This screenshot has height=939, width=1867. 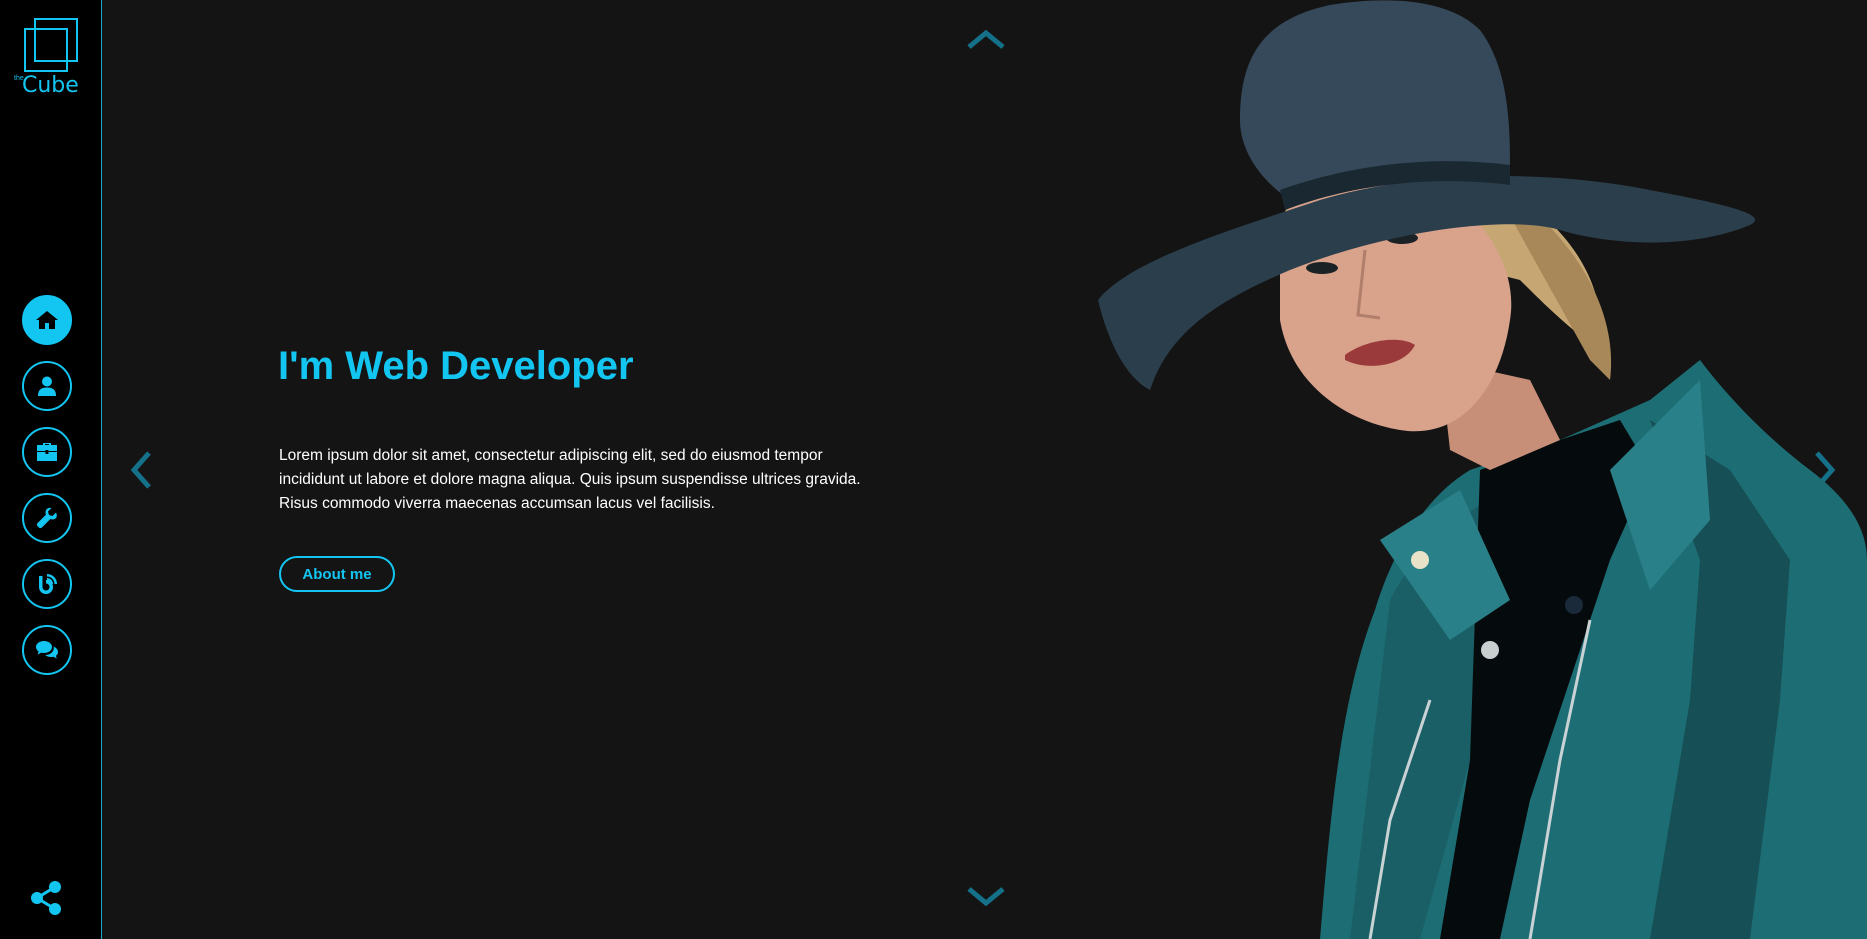 I want to click on briefcase-icon, so click(x=47, y=452).